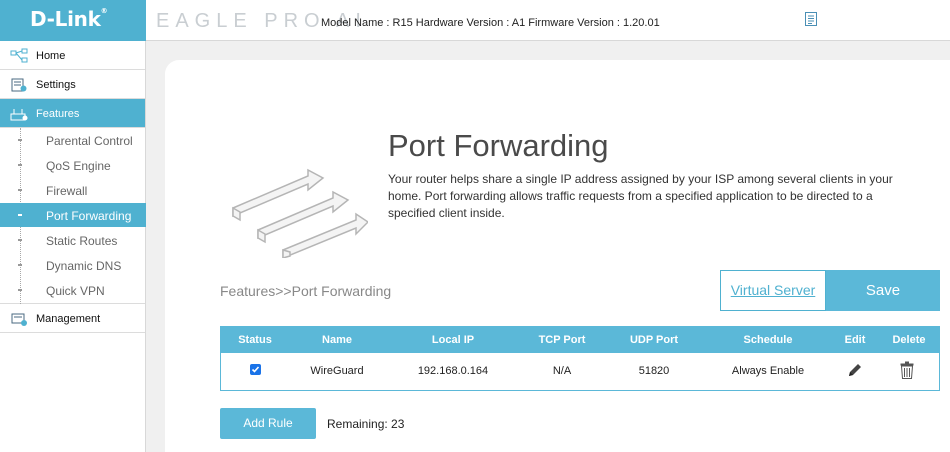 Image resolution: width=950 pixels, height=452 pixels. What do you see at coordinates (337, 340) in the screenshot?
I see `column-header-name: Name` at bounding box center [337, 340].